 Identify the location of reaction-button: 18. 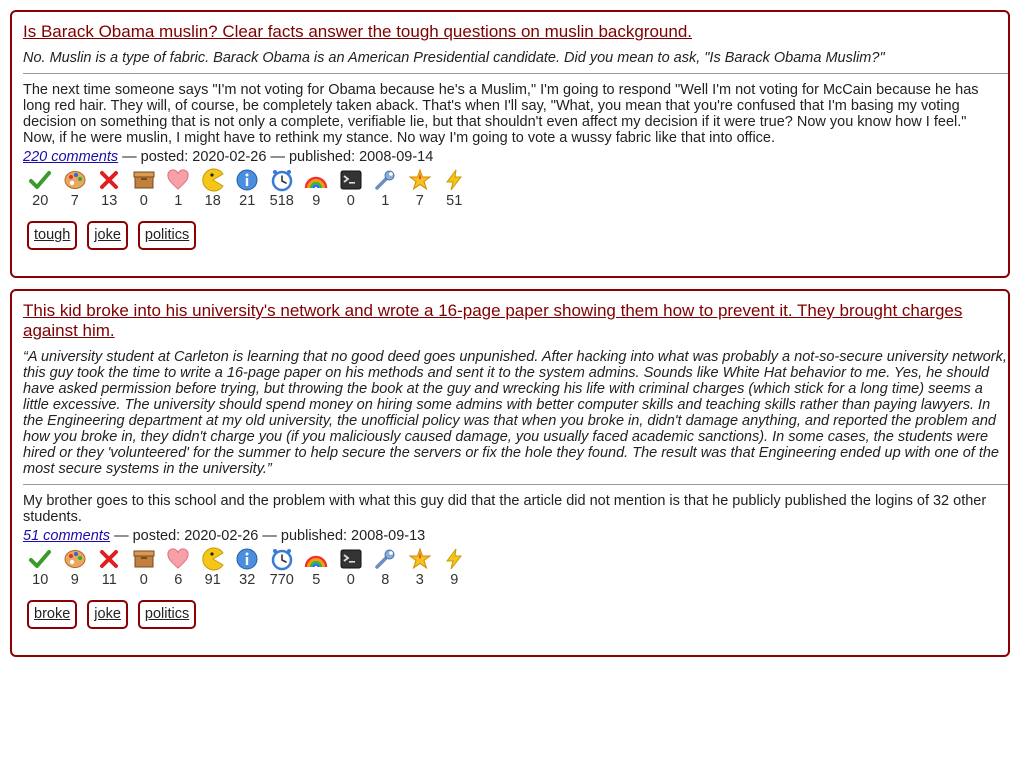
(213, 189).